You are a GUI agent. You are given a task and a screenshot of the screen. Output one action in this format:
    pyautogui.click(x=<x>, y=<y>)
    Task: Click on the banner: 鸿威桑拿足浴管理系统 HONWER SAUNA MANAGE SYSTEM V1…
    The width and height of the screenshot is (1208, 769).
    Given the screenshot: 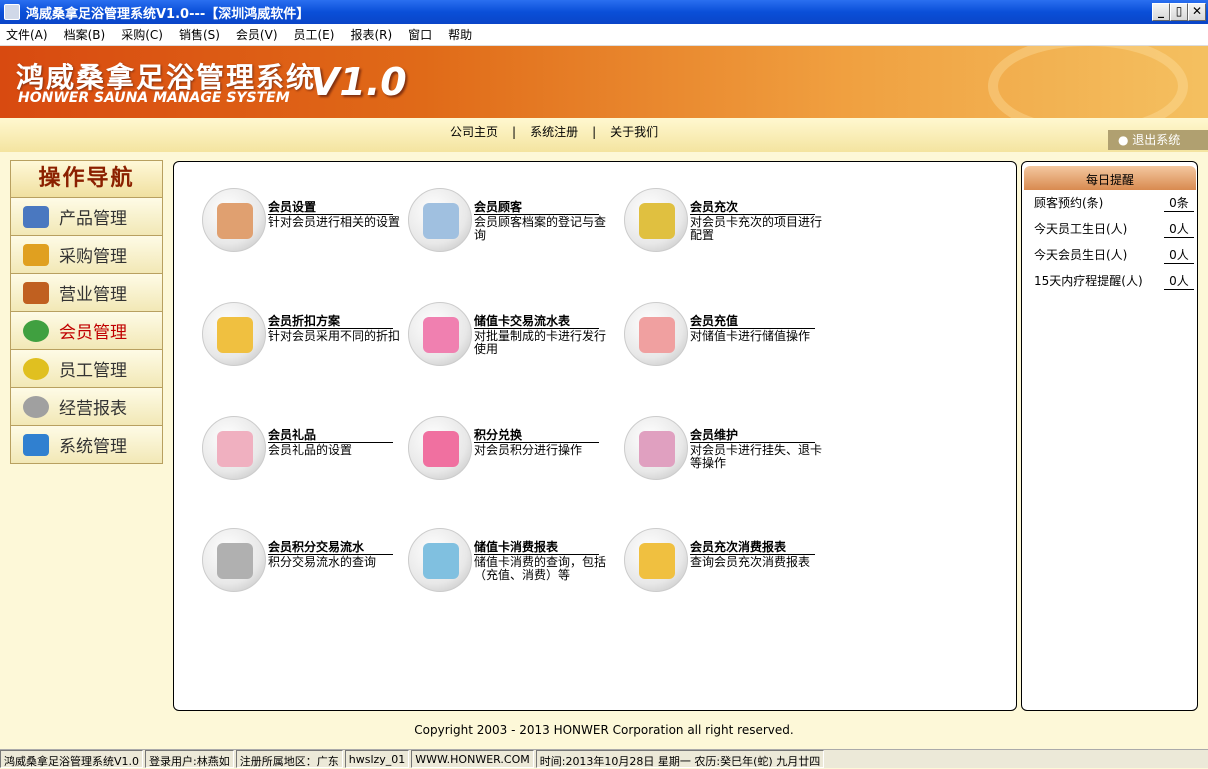 What is the action you would take?
    pyautogui.click(x=604, y=82)
    